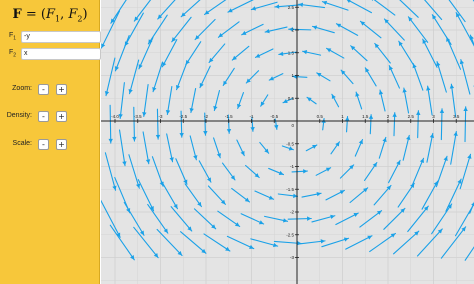  I want to click on x-tick-label: 1.5, so click(365, 116).